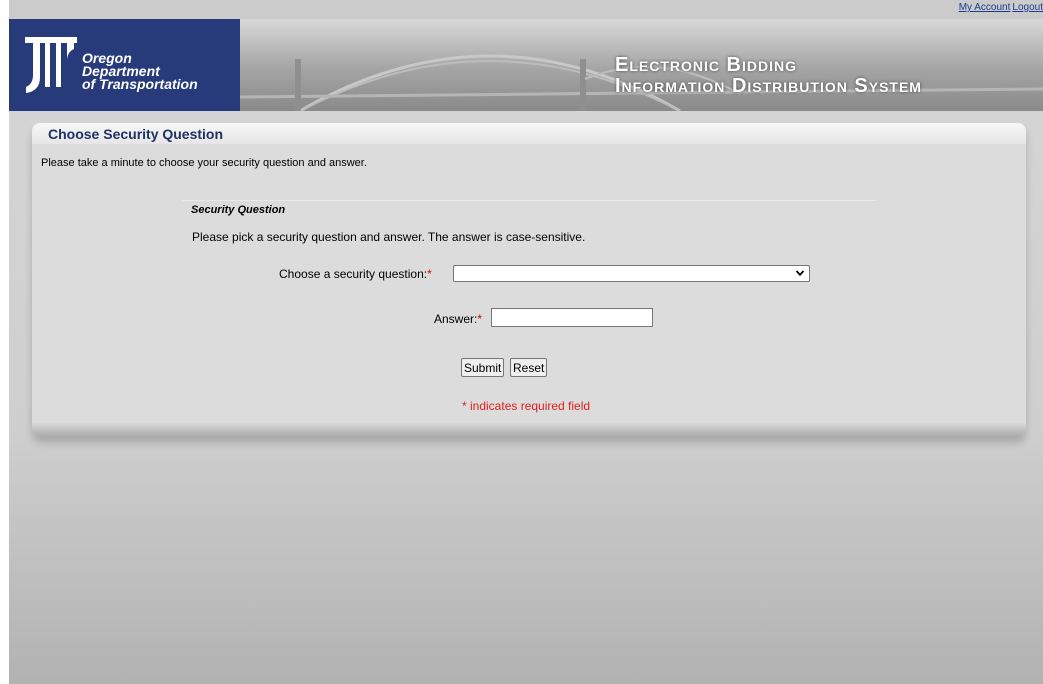  What do you see at coordinates (238, 210) in the screenshot?
I see `section-title: Security Question` at bounding box center [238, 210].